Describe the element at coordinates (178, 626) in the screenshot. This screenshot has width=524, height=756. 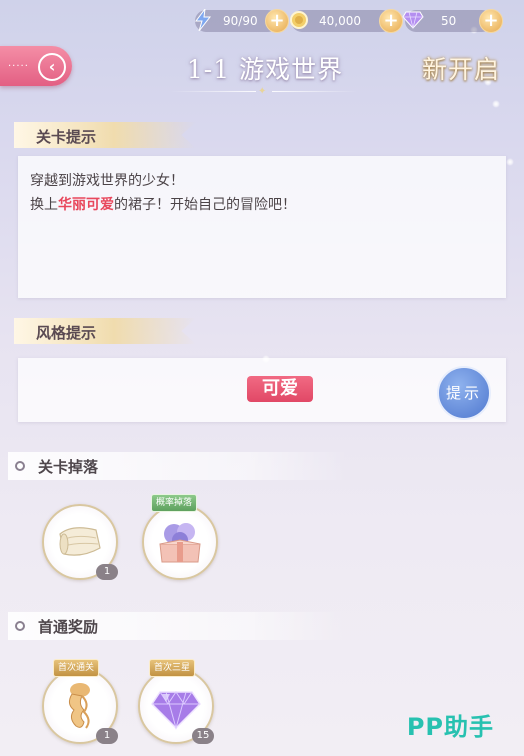
I see `first-clear-header: 首通奖励` at that location.